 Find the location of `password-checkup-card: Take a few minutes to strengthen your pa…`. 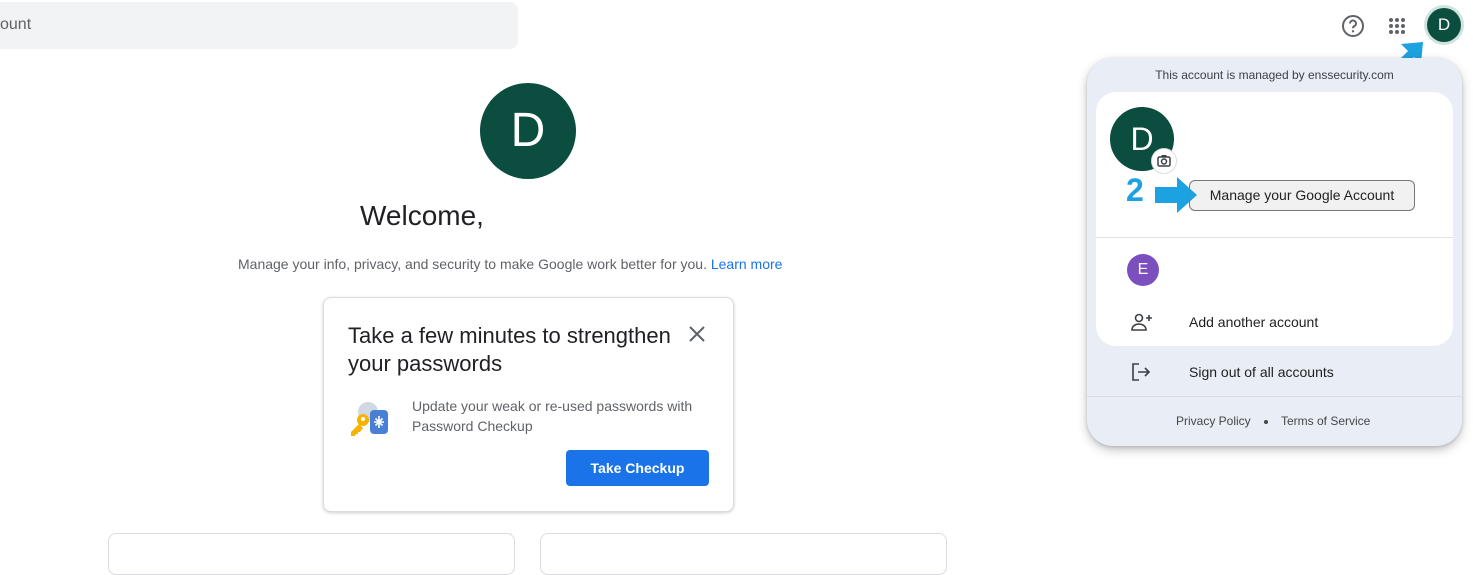

password-checkup-card: Take a few minutes to strengthen your pa… is located at coordinates (528, 404).